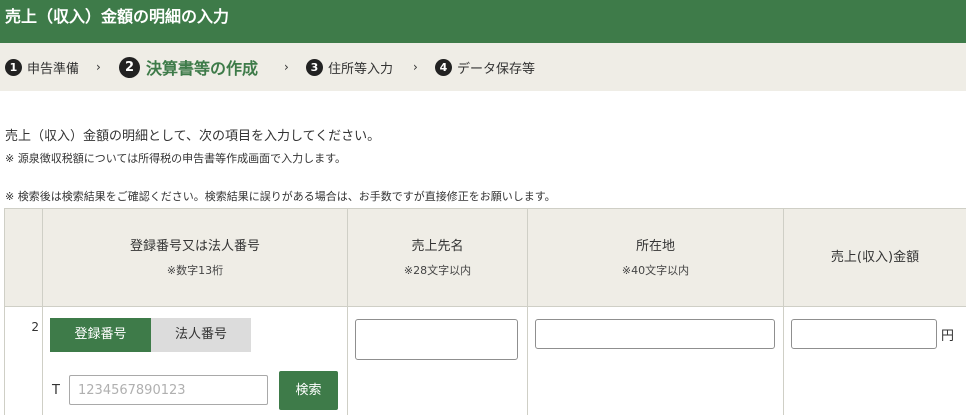 The width and height of the screenshot is (966, 415). I want to click on step-1-label: 申告準備, so click(53, 69).